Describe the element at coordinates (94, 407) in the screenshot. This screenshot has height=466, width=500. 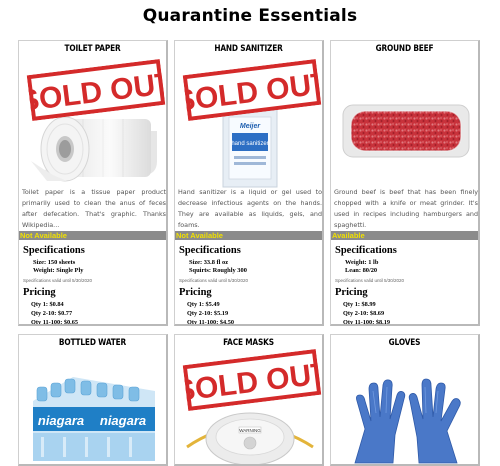
I see `bottled-water-image: niagara niagara` at that location.